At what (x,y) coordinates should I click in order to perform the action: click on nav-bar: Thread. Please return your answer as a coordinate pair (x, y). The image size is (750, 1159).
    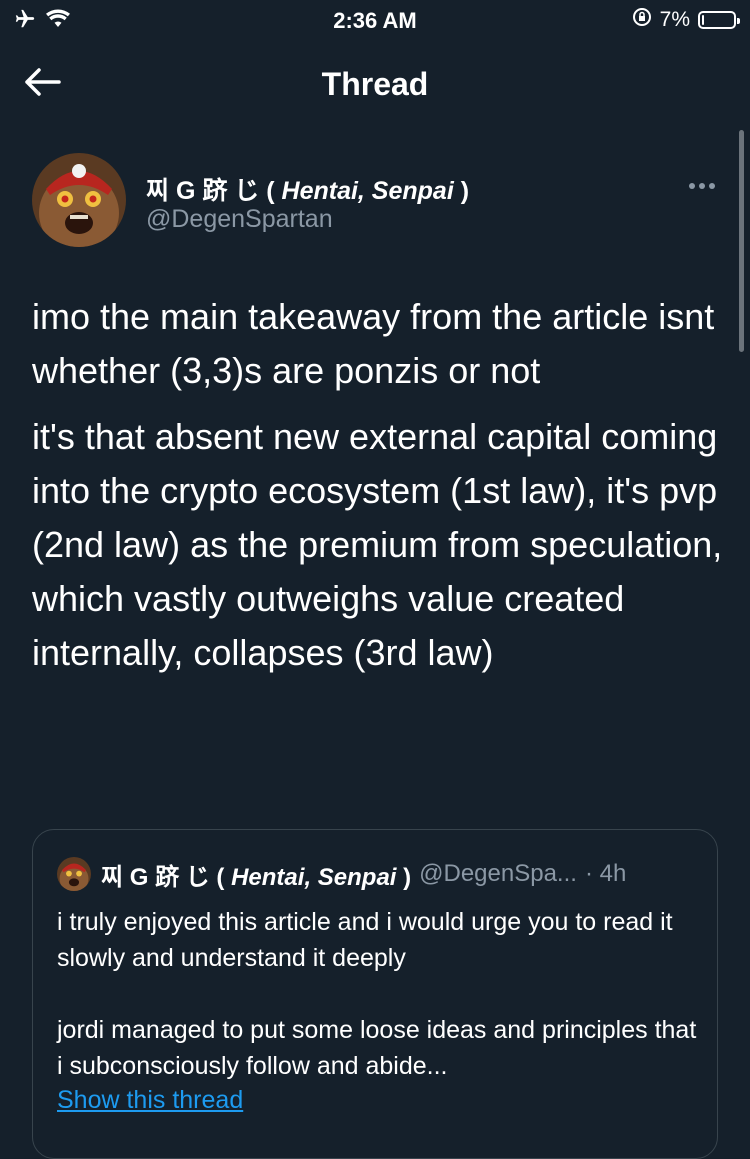
    Looking at the image, I should click on (375, 84).